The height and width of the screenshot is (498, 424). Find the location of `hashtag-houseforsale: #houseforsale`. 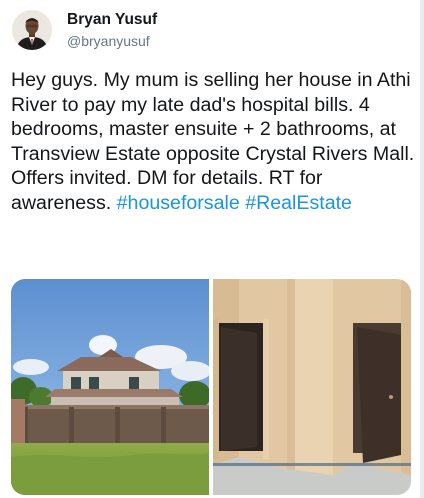

hashtag-houseforsale: #houseforsale is located at coordinates (178, 203).